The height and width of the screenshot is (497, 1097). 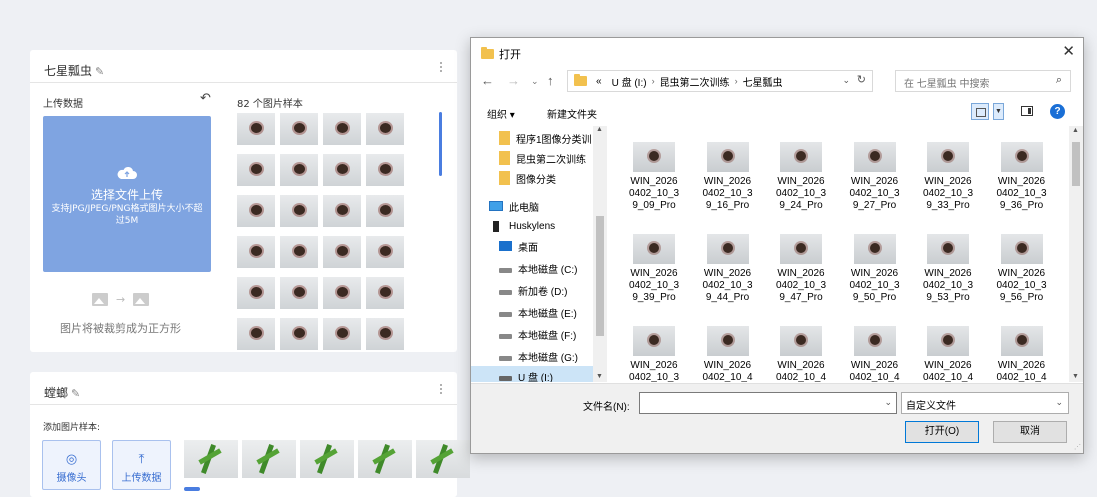 I want to click on upload-button: ⤒ 上传数据, so click(x=141, y=465).